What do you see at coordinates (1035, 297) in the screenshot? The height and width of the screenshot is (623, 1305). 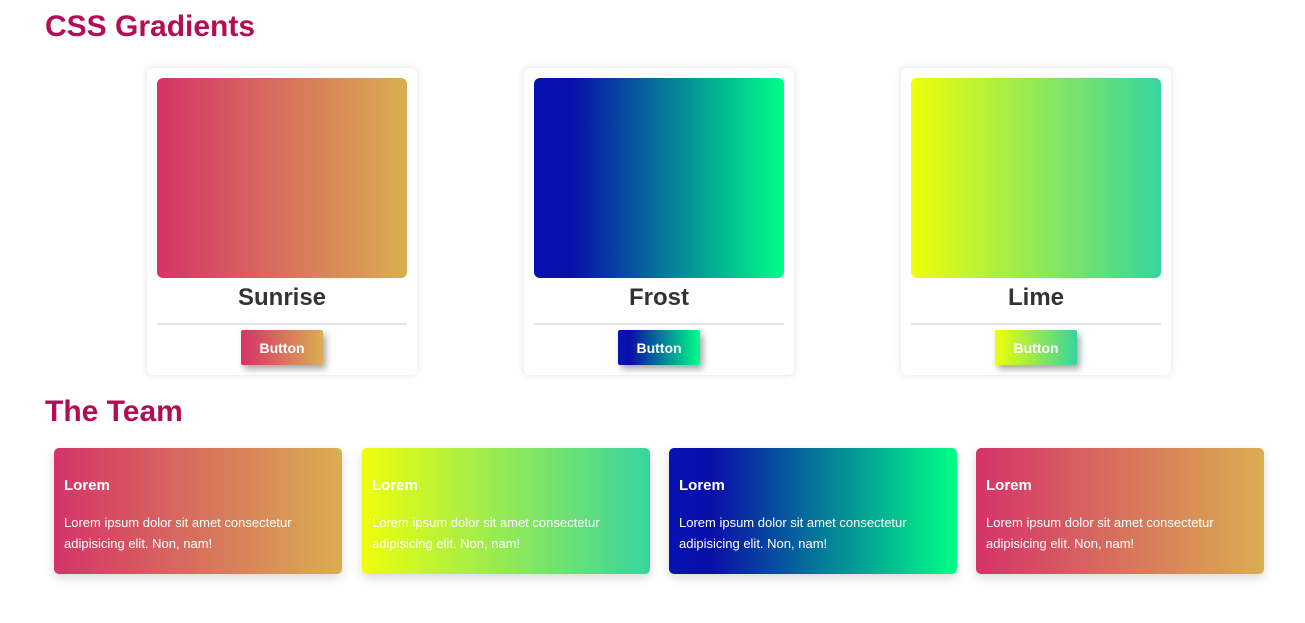 I see `gradient-name: Lime` at bounding box center [1035, 297].